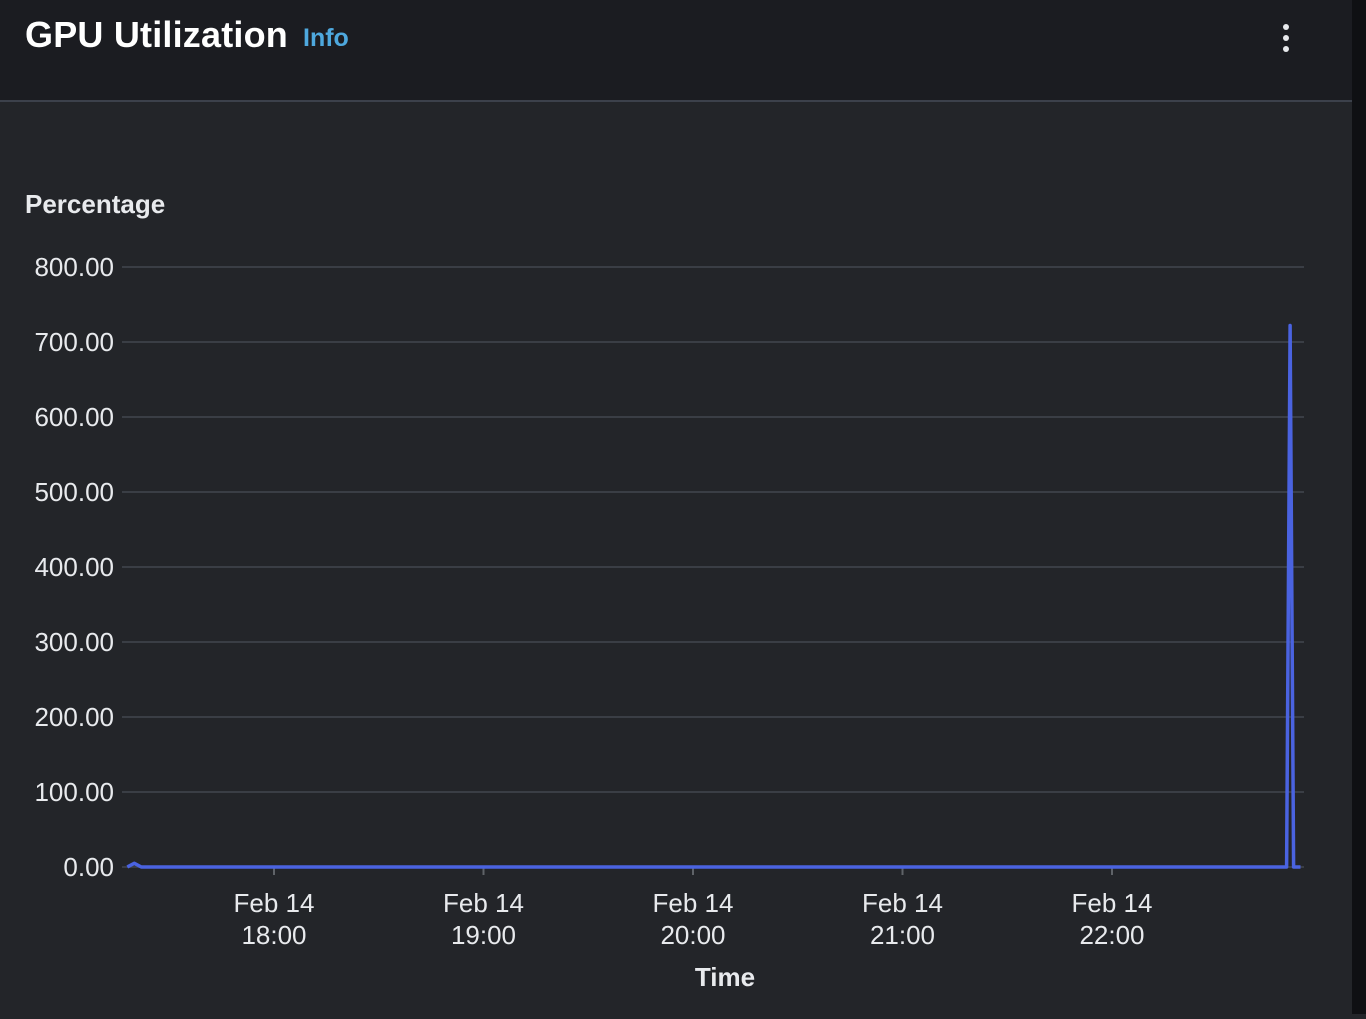 This screenshot has height=1019, width=1366. Describe the element at coordinates (74, 342) in the screenshot. I see `y-tick-label: 700.00` at that location.